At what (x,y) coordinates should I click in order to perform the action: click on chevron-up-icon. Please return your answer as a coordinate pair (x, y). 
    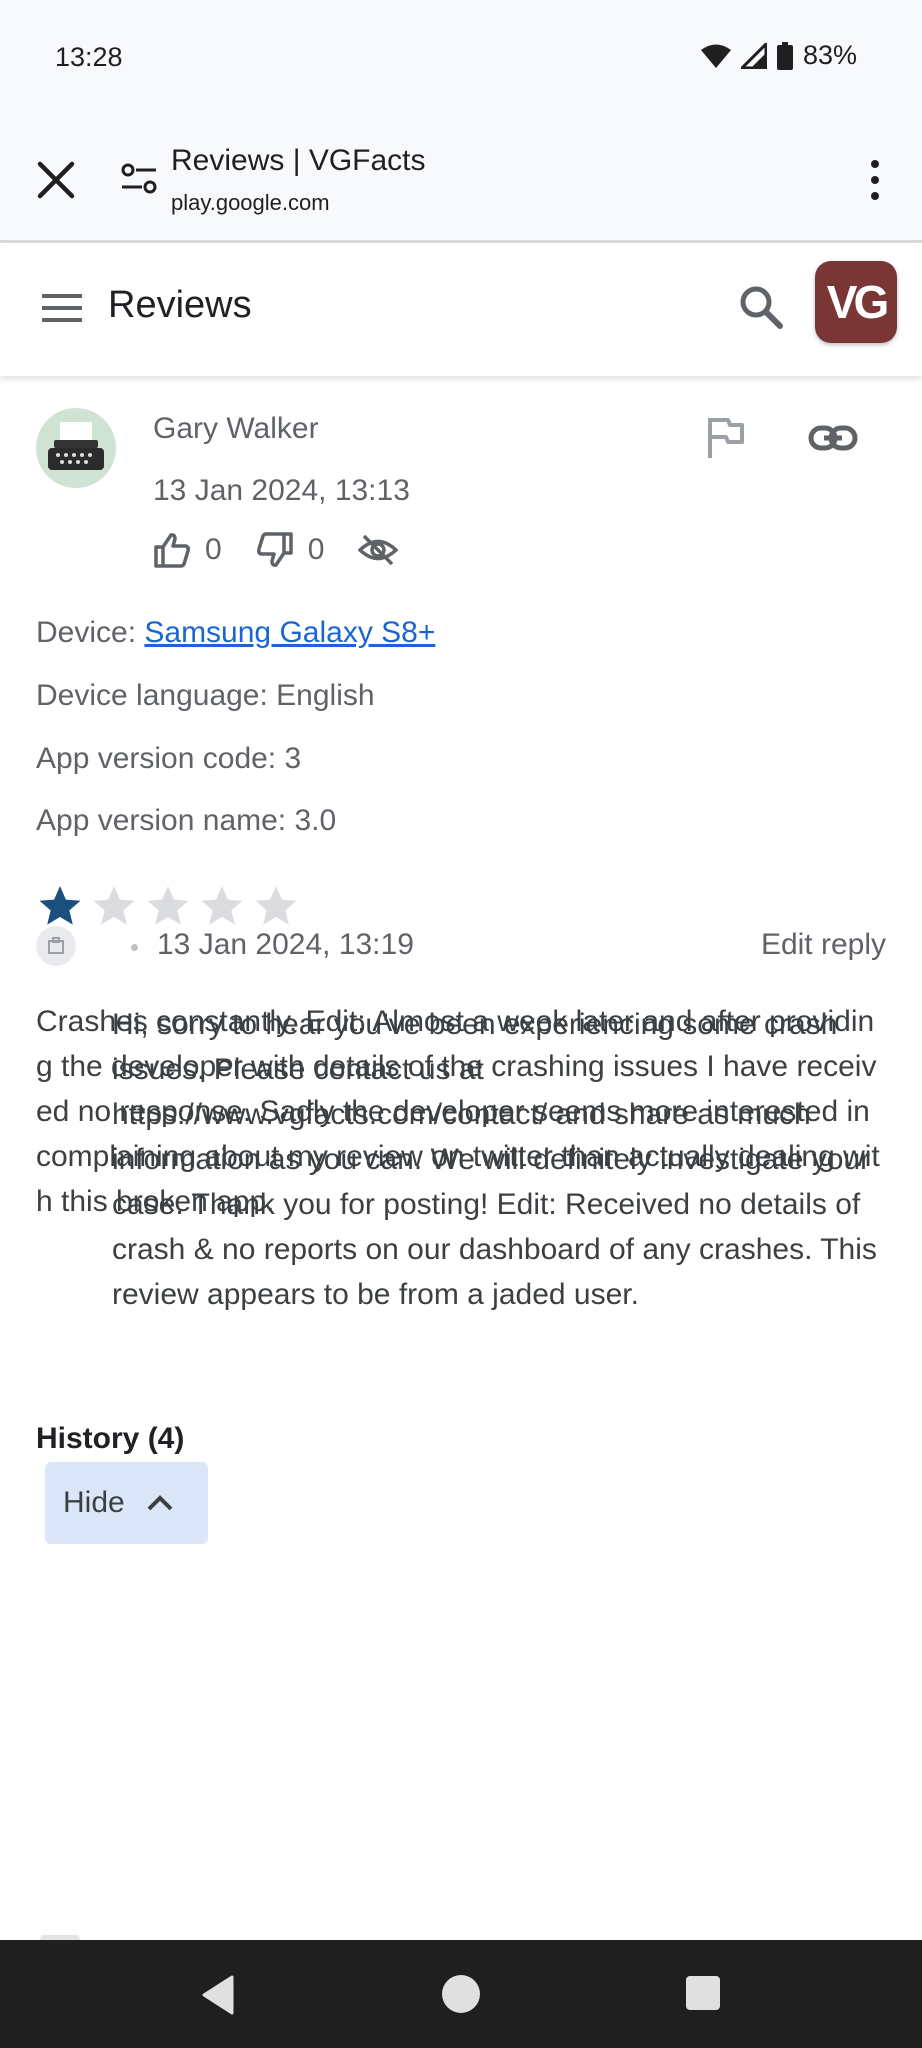
    Looking at the image, I should click on (160, 1503).